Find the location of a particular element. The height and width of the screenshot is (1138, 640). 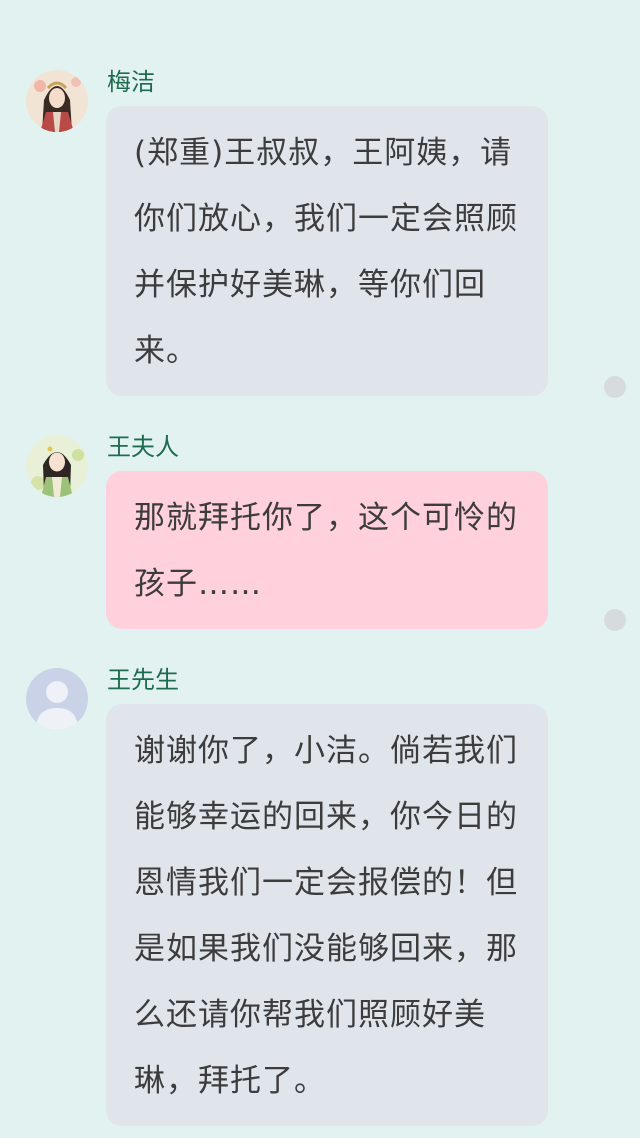

sender-name: 王先生 is located at coordinates (143, 680).